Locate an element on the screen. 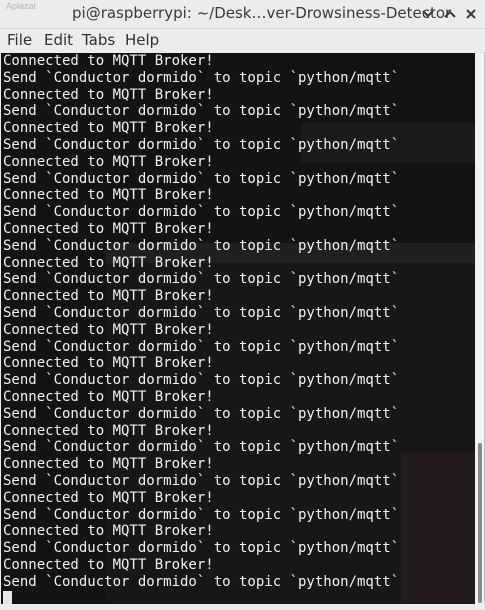  menu-tabs: Tabs is located at coordinates (98, 40).